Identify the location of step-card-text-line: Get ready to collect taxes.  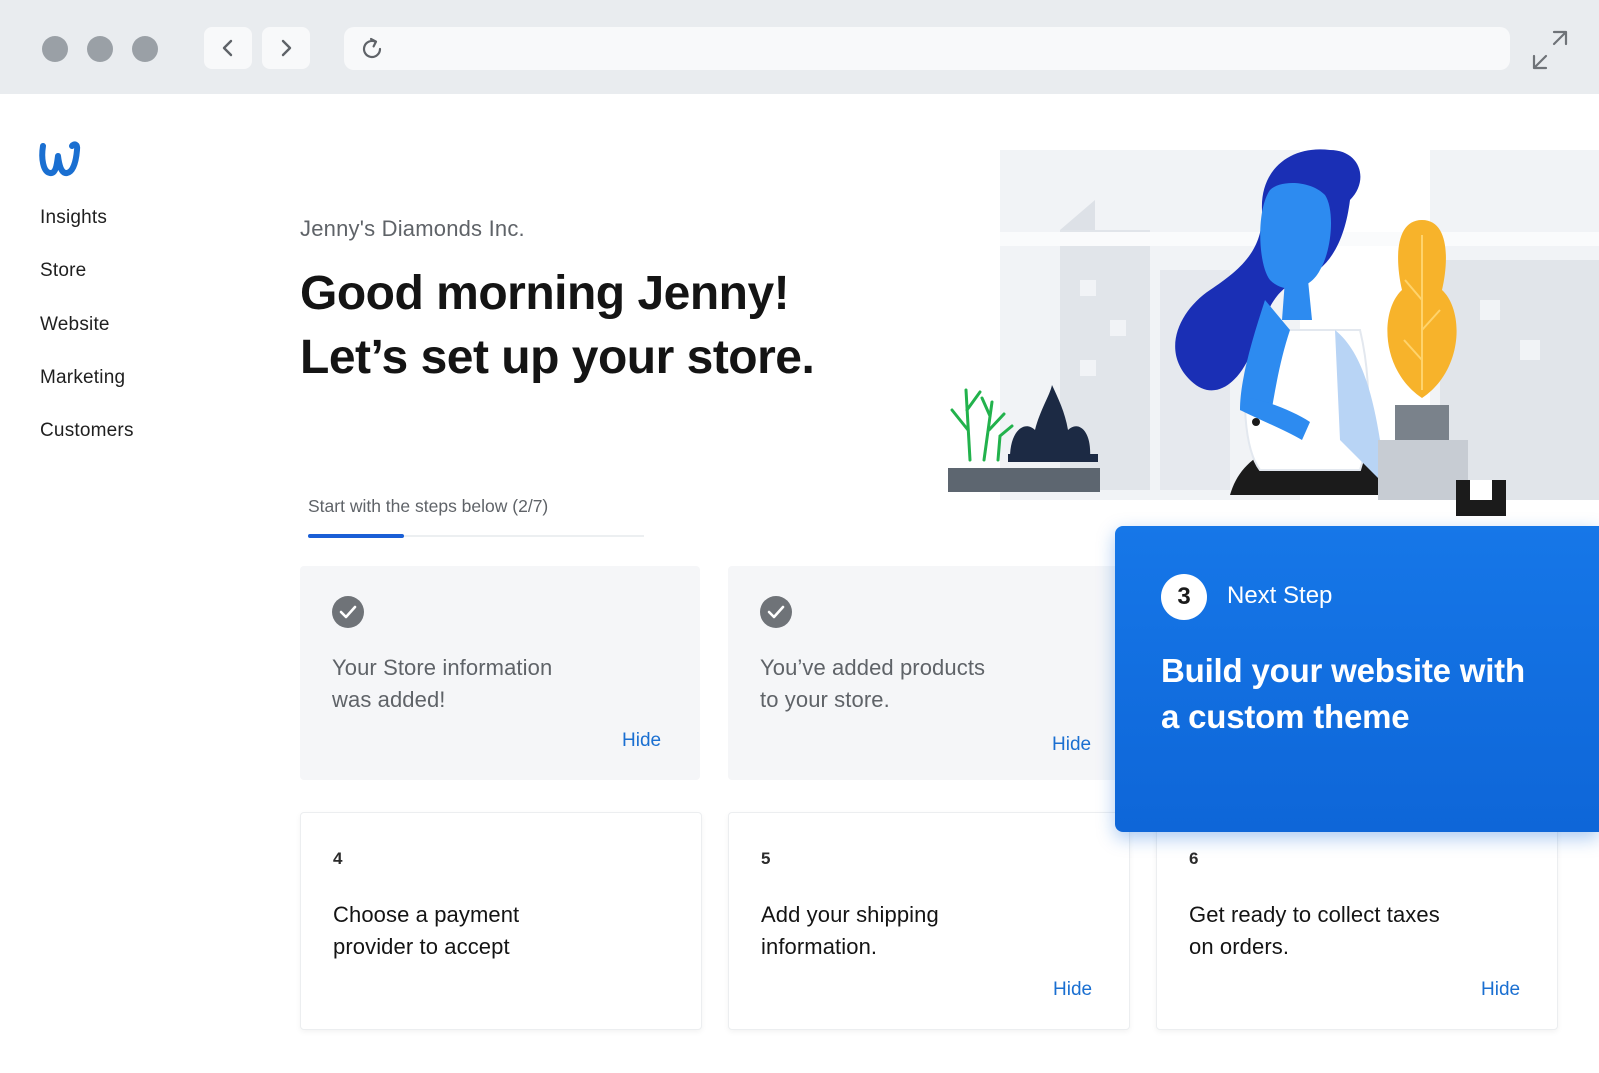
(1314, 914).